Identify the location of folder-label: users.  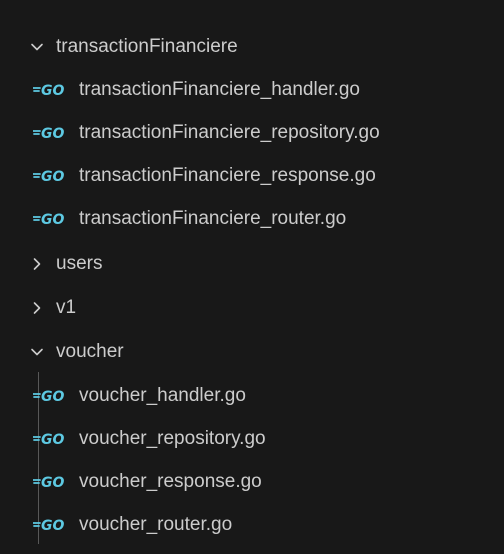
(79, 263).